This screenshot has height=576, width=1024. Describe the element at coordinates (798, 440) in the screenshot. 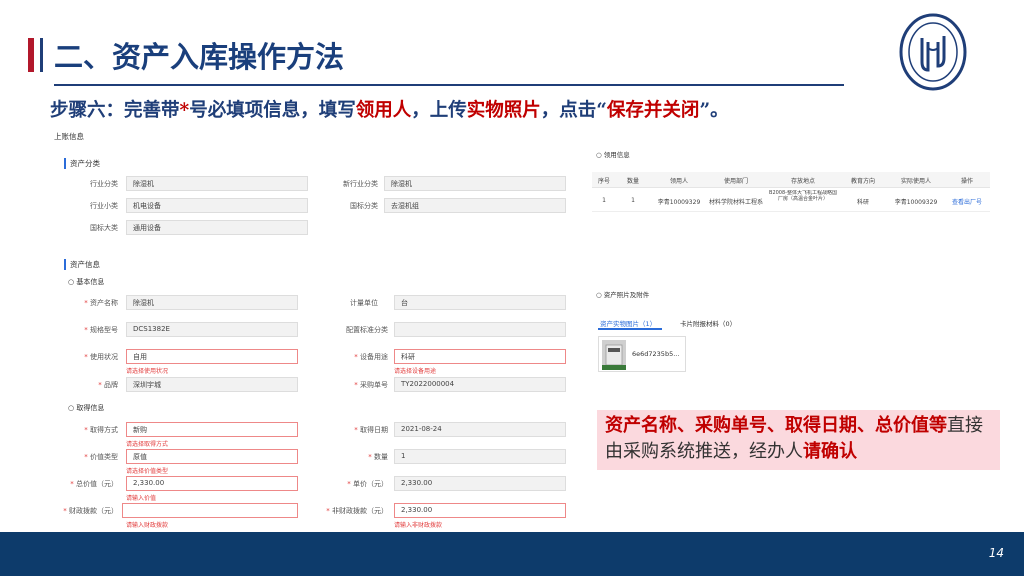

I see `note-callout: 资产名称、采购单号、取得日期、总价值等直接由采购系统推送，经办人请确认` at that location.